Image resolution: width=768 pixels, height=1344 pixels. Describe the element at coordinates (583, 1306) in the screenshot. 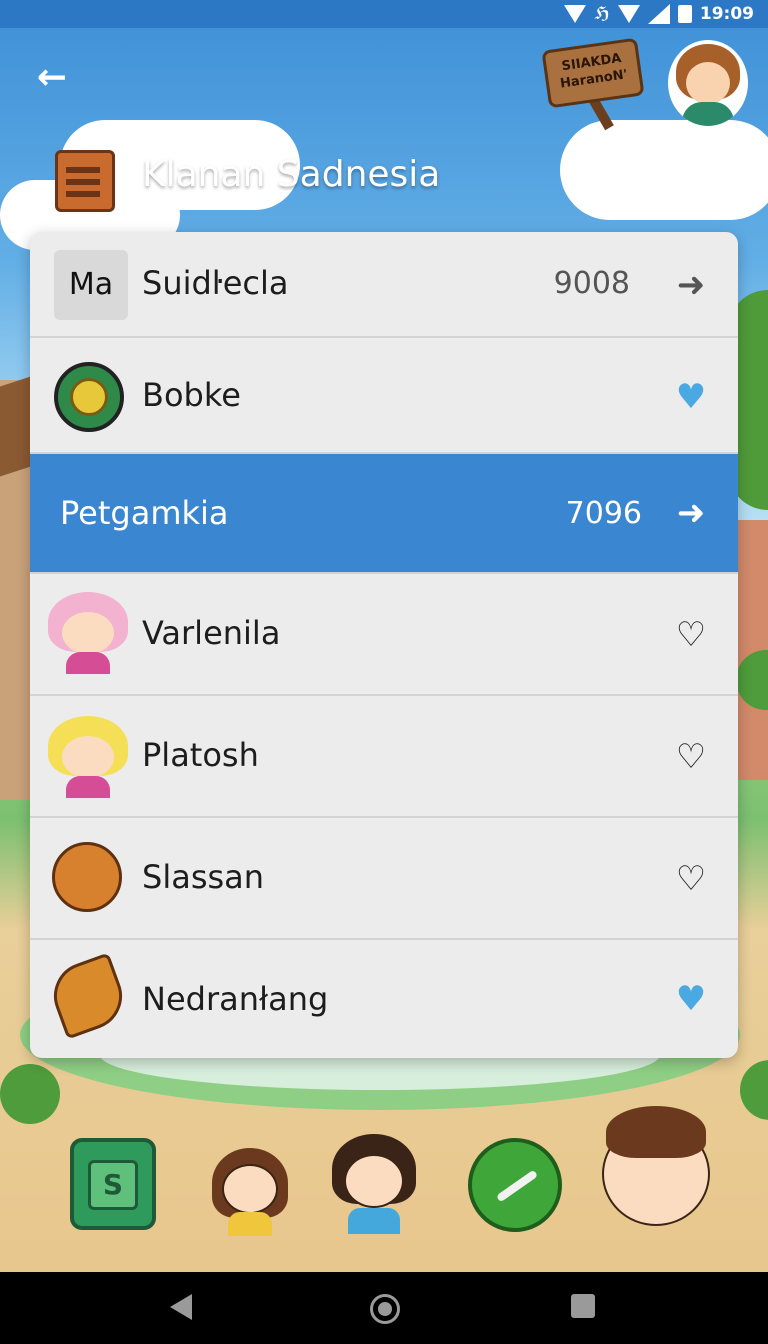

I see `nav-recents-icon` at that location.